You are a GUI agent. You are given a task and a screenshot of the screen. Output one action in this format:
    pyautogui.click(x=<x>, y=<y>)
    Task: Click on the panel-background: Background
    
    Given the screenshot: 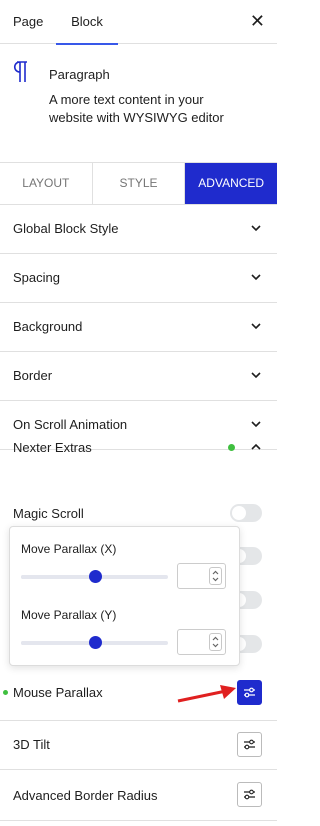 What is the action you would take?
    pyautogui.click(x=138, y=327)
    